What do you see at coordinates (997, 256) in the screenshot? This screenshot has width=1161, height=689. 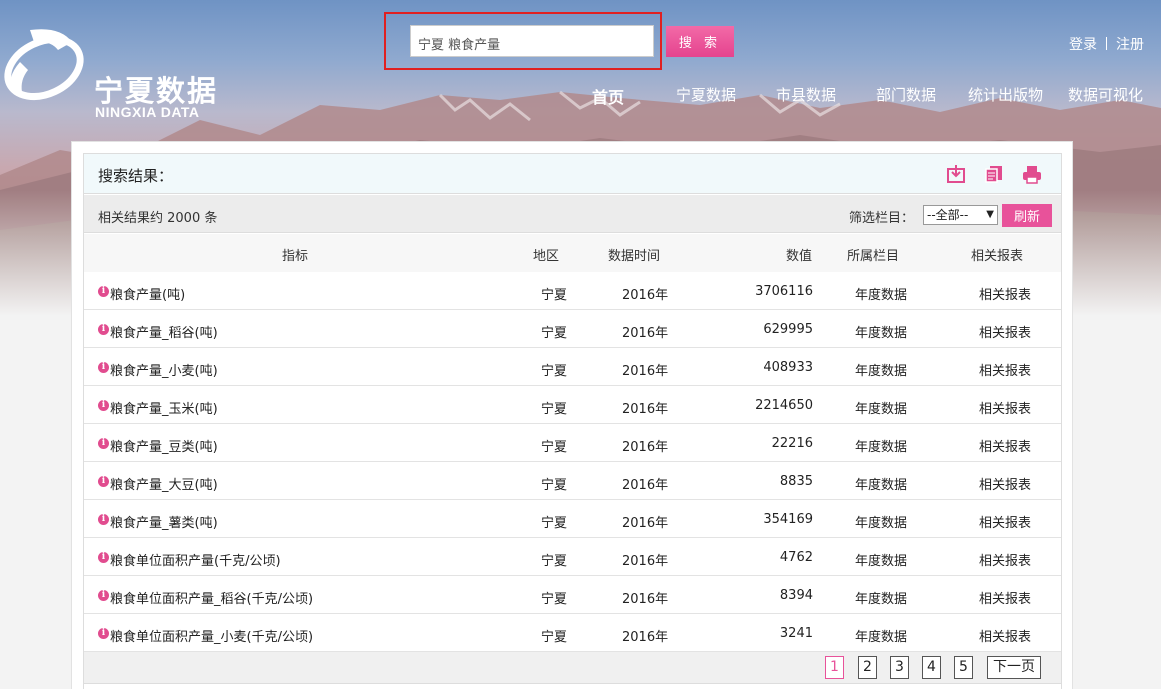 I see `column-header-reports: 相关报表` at bounding box center [997, 256].